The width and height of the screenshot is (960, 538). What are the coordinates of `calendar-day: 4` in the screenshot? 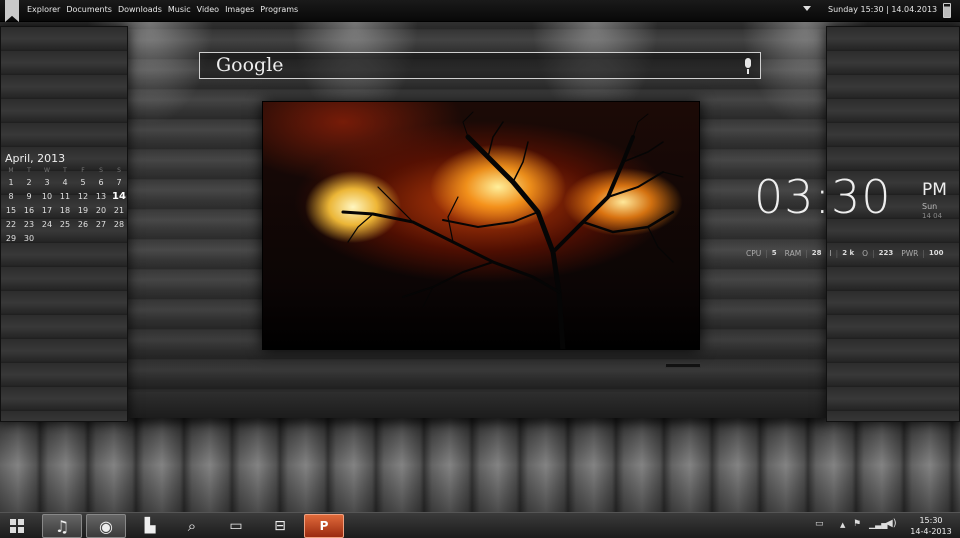 It's located at (65, 183).